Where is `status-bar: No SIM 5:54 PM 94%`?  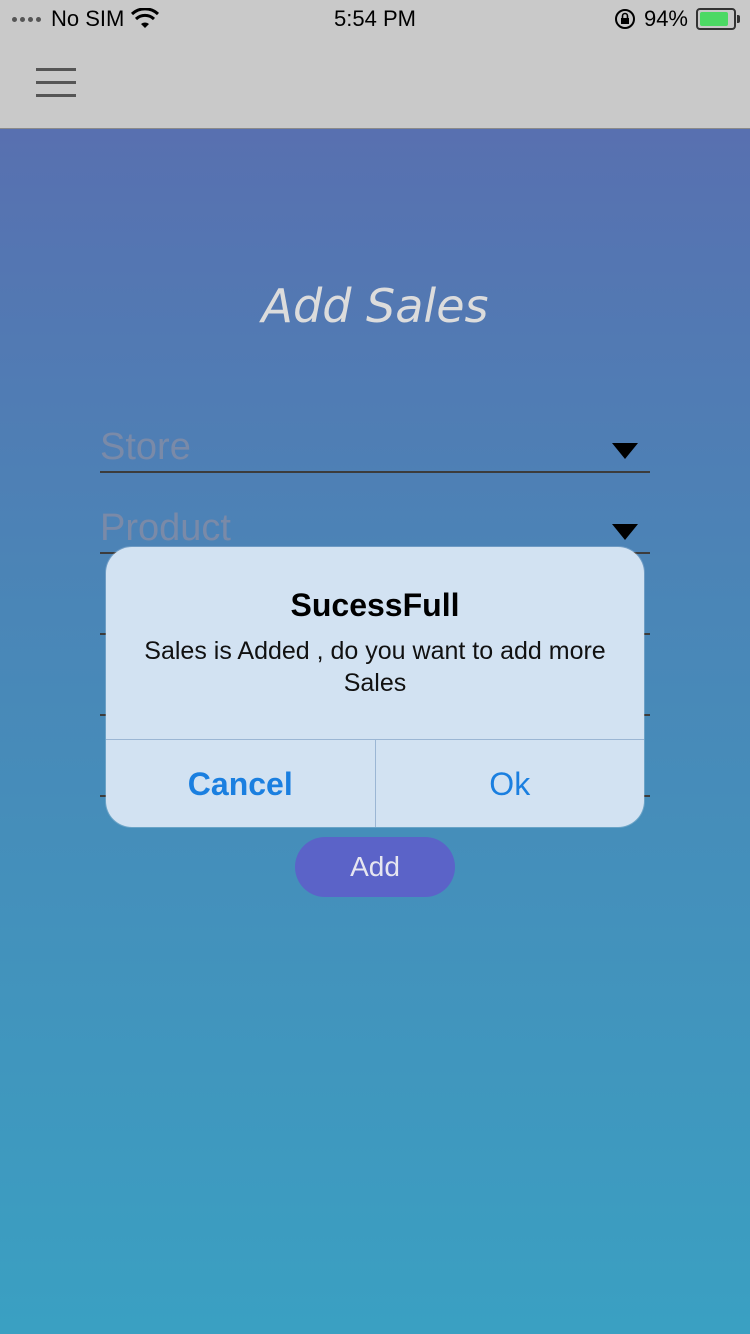
status-bar: No SIM 5:54 PM 94% is located at coordinates (375, 20).